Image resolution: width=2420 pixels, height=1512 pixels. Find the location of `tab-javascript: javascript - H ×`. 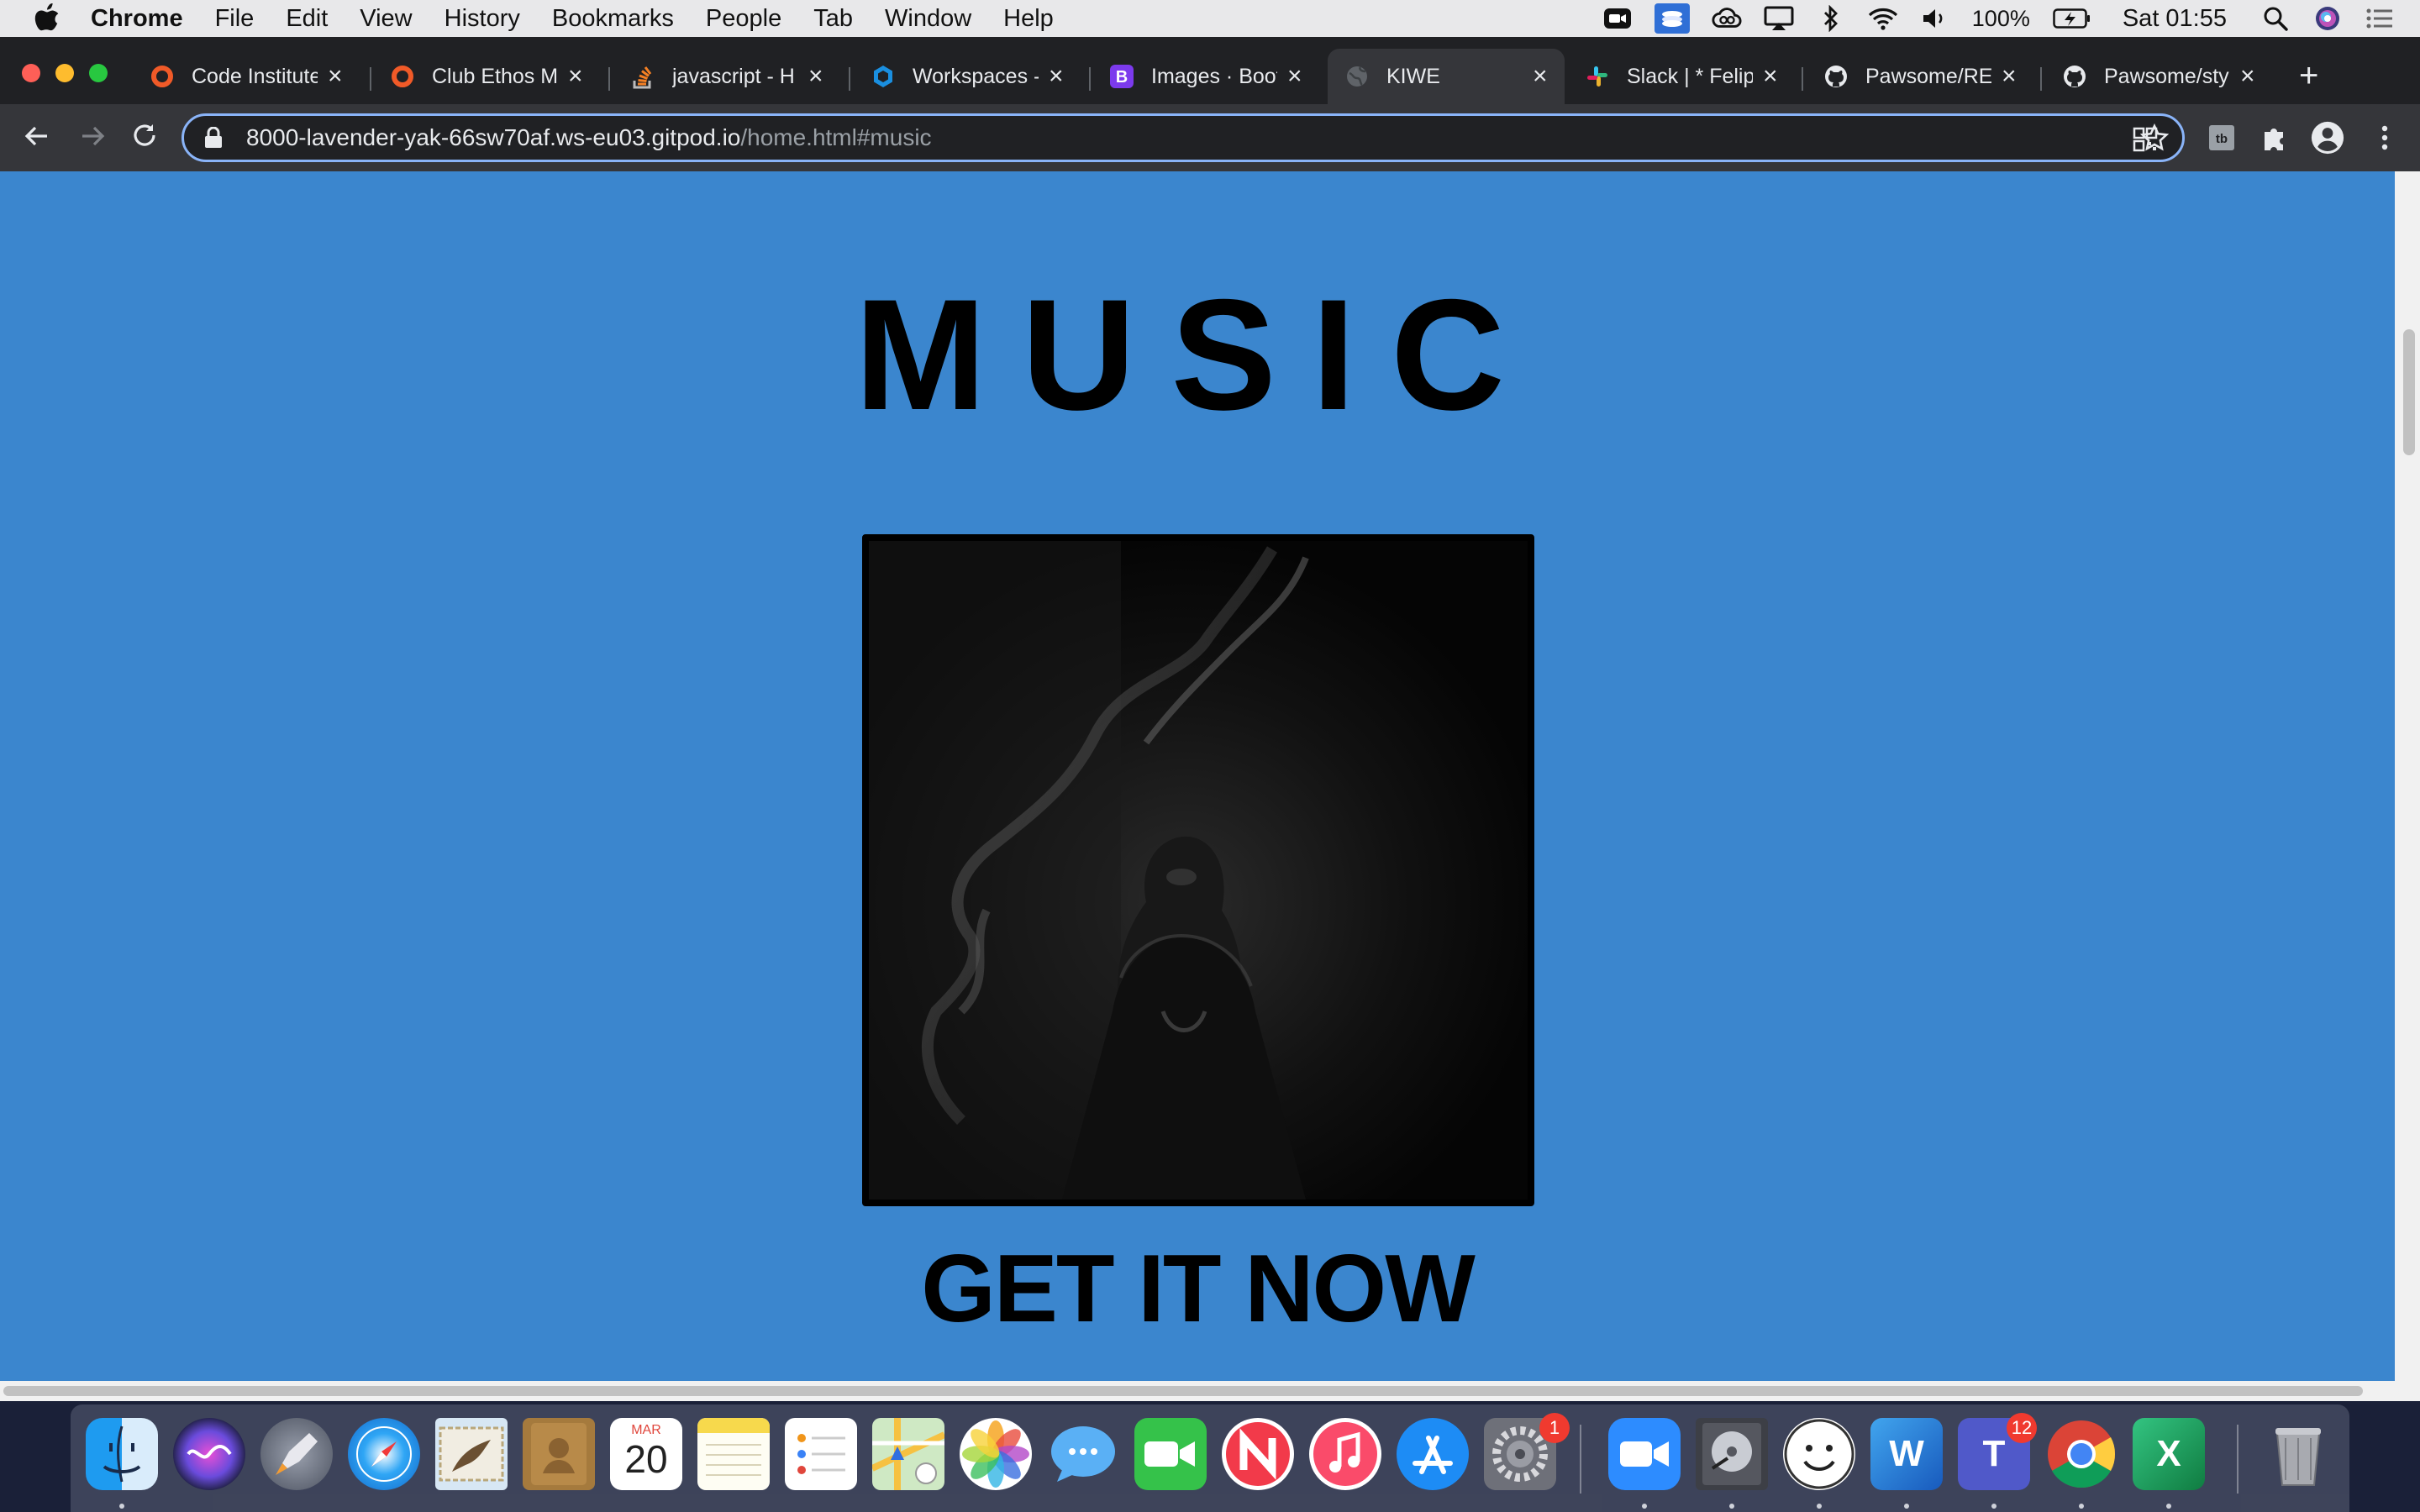

tab-javascript: javascript - H × is located at coordinates (726, 76).